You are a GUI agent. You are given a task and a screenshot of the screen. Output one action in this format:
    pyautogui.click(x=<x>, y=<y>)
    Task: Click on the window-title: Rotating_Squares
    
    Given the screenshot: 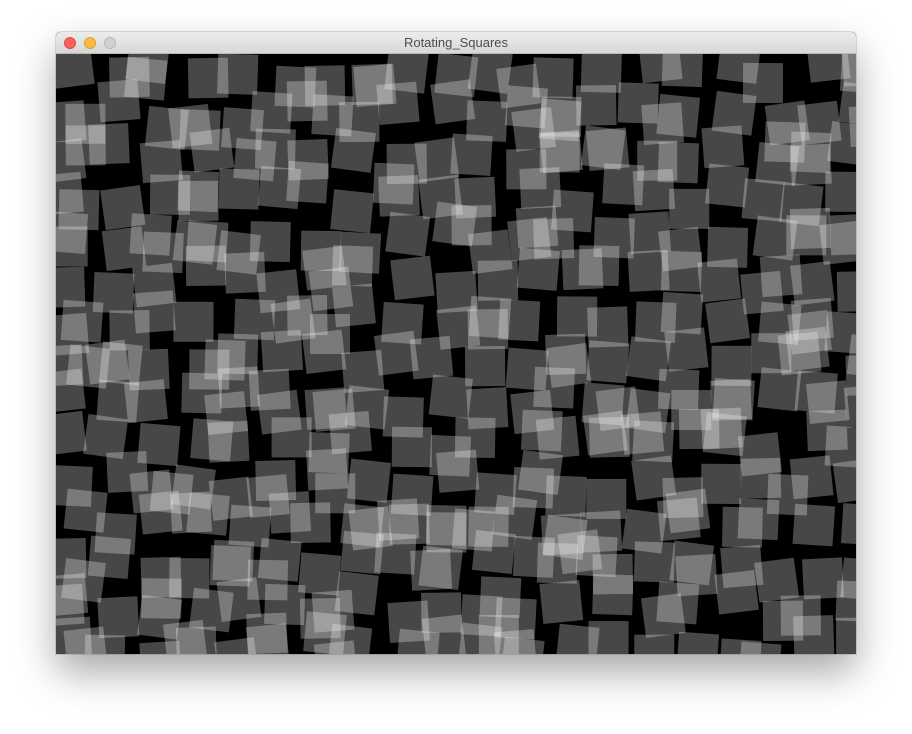 What is the action you would take?
    pyautogui.click(x=456, y=42)
    